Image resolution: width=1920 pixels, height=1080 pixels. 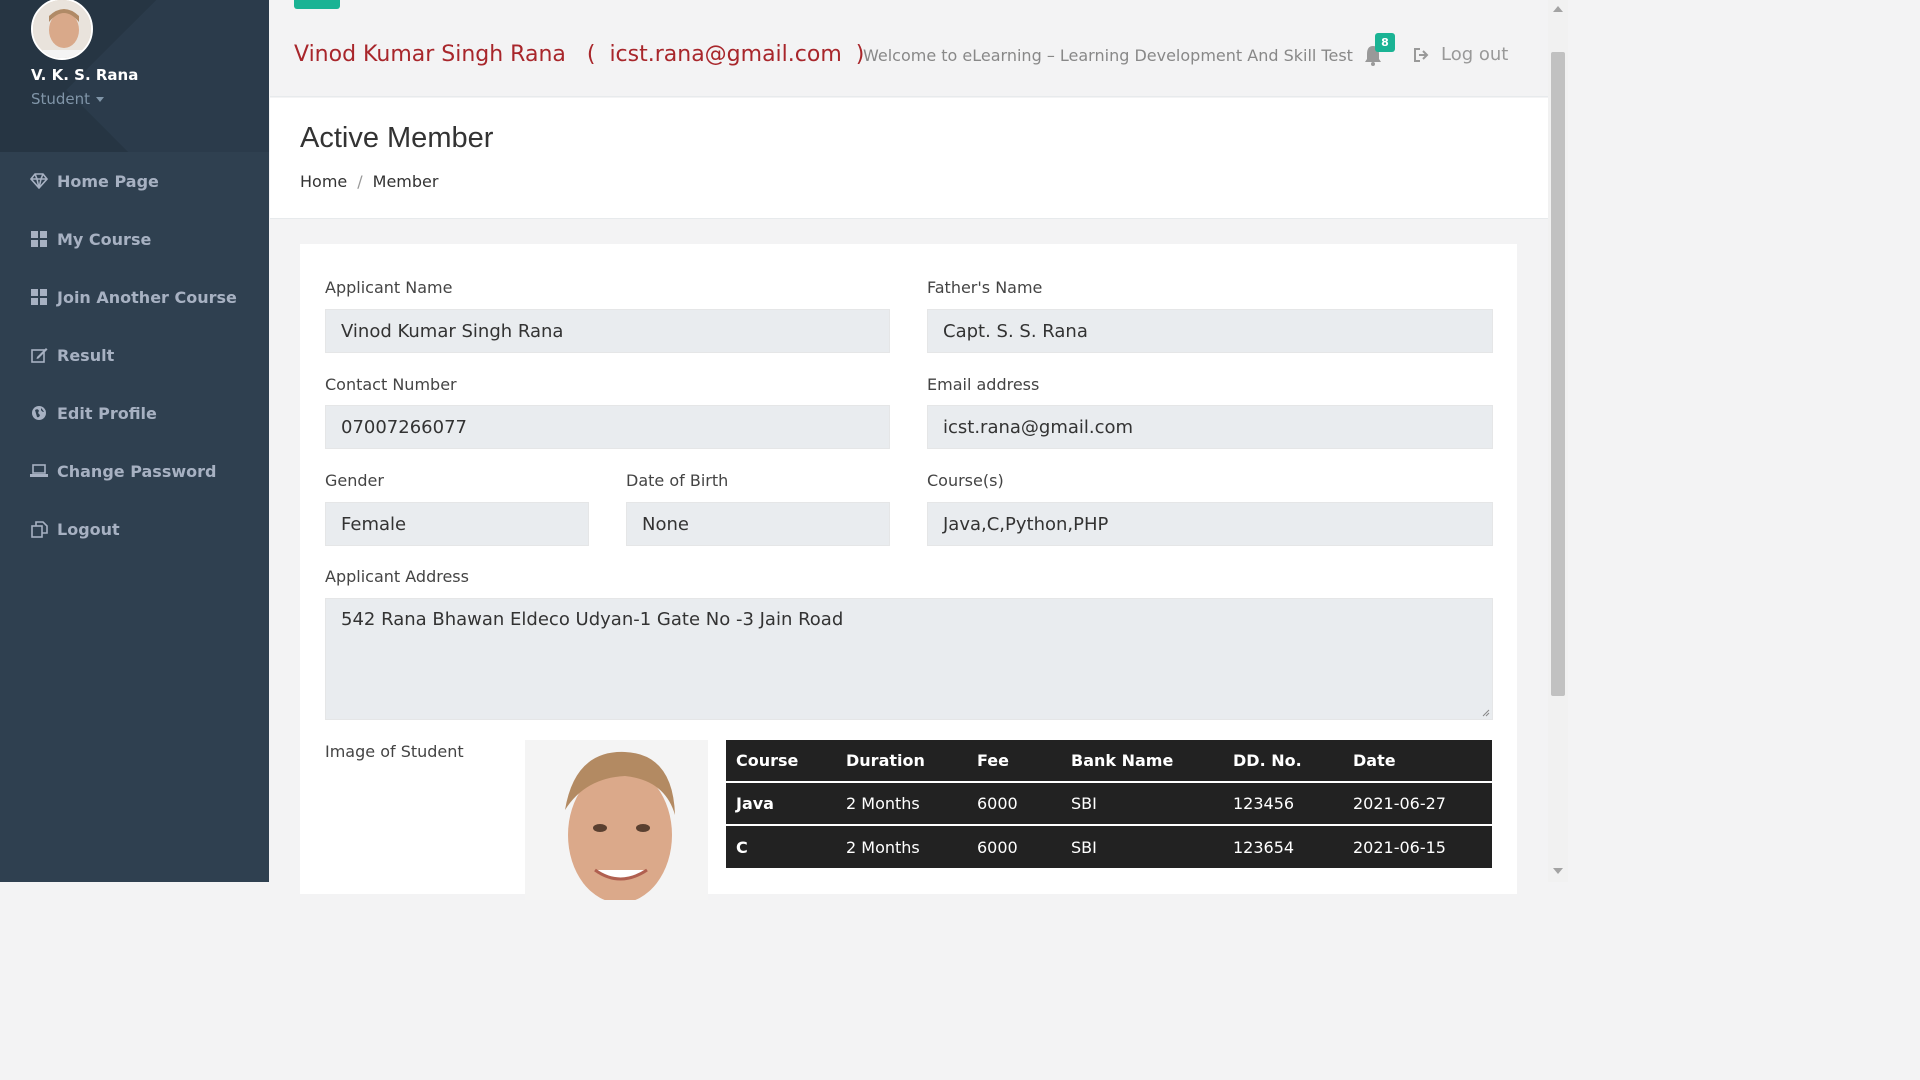 What do you see at coordinates (354, 480) in the screenshot?
I see `gender-label: Gender` at bounding box center [354, 480].